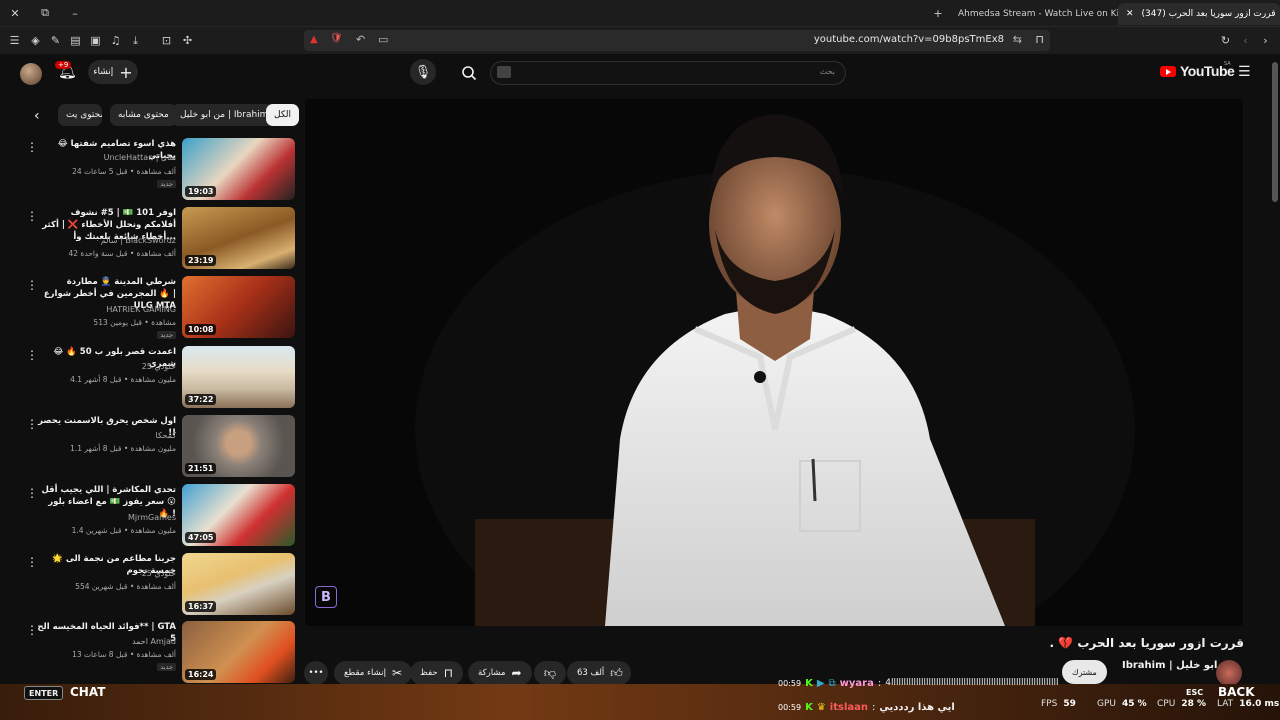 The image size is (1280, 720). What do you see at coordinates (201, 191) in the screenshot?
I see `video-duration: 19:03` at bounding box center [201, 191].